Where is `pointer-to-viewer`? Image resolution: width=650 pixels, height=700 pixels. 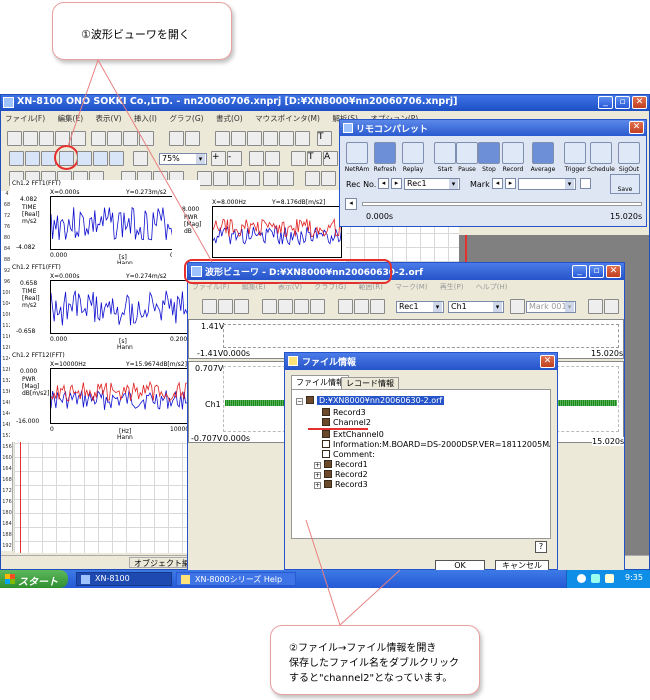 pointer-to-viewer is located at coordinates (155, 161).